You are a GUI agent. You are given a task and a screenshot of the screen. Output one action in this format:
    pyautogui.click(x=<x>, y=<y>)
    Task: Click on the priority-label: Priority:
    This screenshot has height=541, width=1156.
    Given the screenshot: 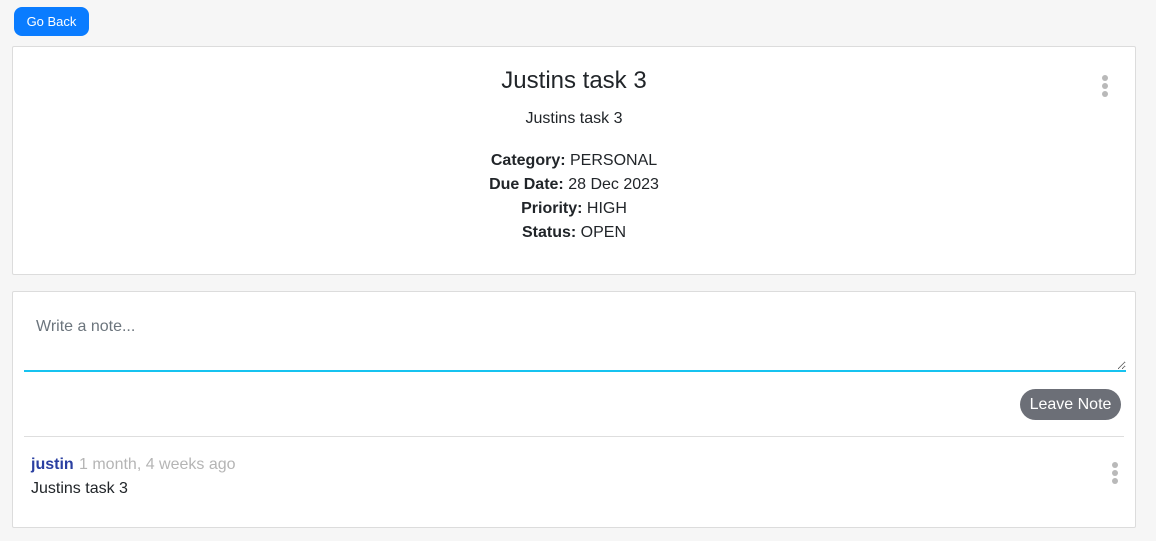 What is the action you would take?
    pyautogui.click(x=552, y=208)
    